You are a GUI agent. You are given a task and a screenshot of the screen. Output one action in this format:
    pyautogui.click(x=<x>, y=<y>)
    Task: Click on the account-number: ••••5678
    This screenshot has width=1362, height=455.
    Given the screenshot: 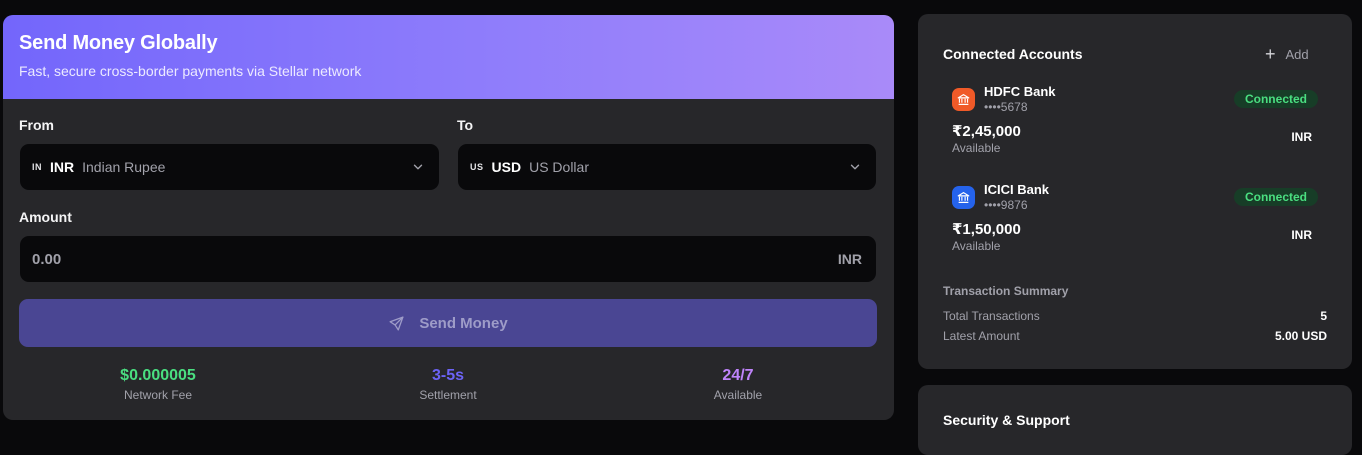 What is the action you would take?
    pyautogui.click(x=1006, y=107)
    